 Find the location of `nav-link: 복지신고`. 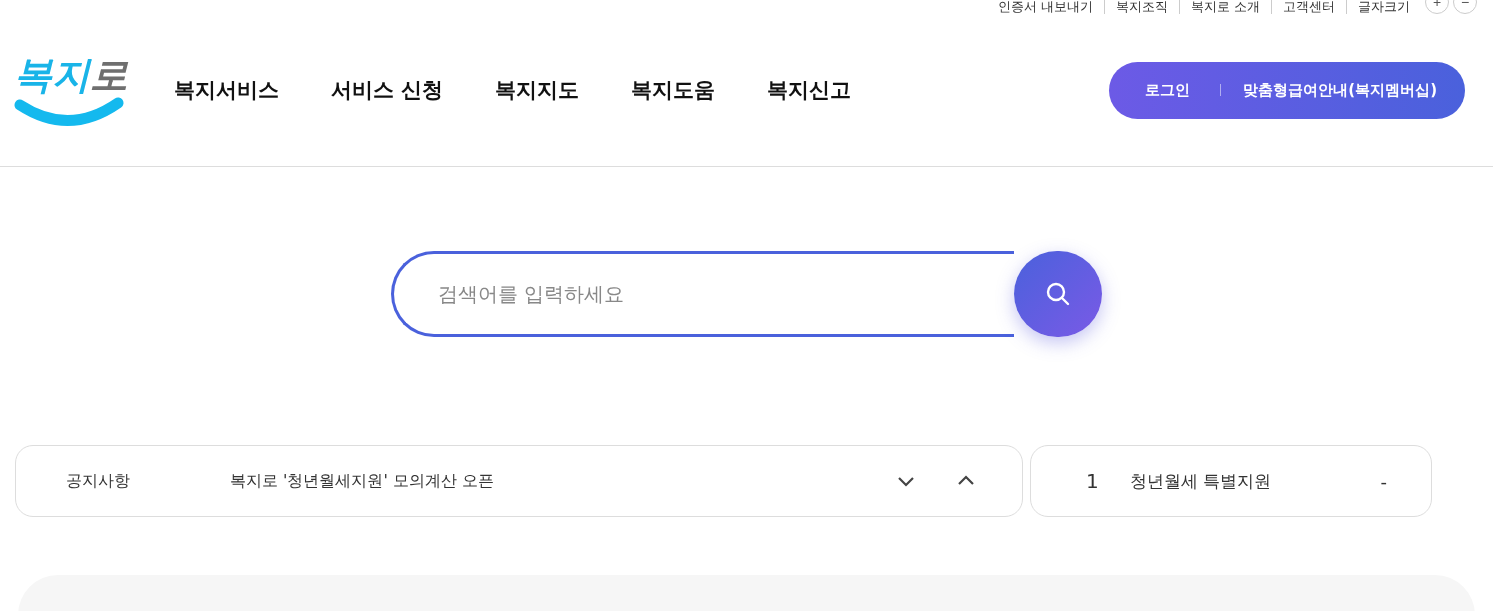

nav-link: 복지신고 is located at coordinates (809, 90).